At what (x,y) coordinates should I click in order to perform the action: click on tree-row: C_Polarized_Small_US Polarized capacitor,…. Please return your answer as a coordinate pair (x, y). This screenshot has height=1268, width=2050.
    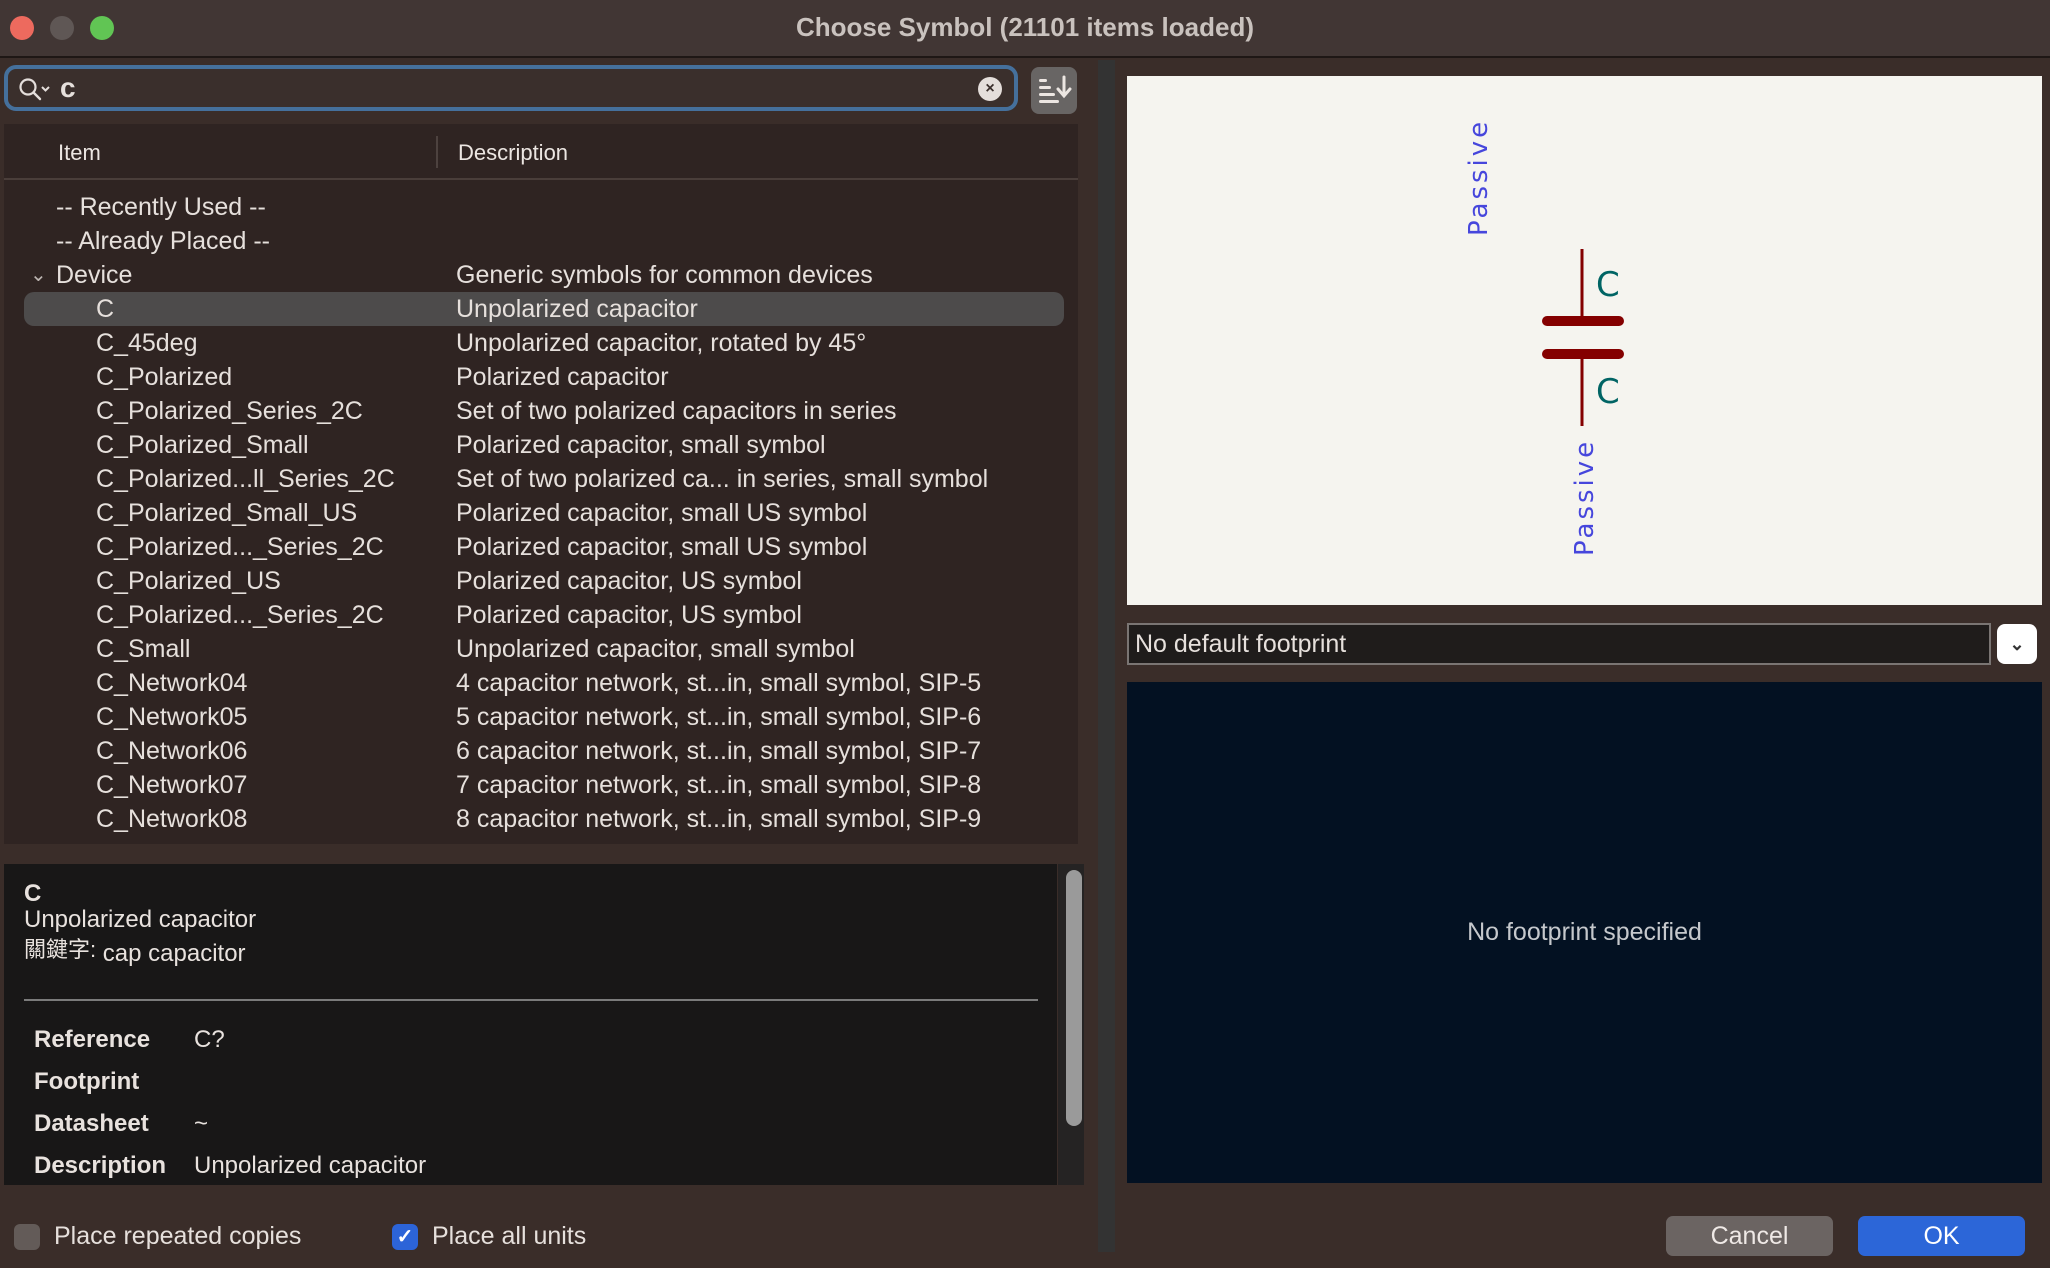
    Looking at the image, I should click on (541, 513).